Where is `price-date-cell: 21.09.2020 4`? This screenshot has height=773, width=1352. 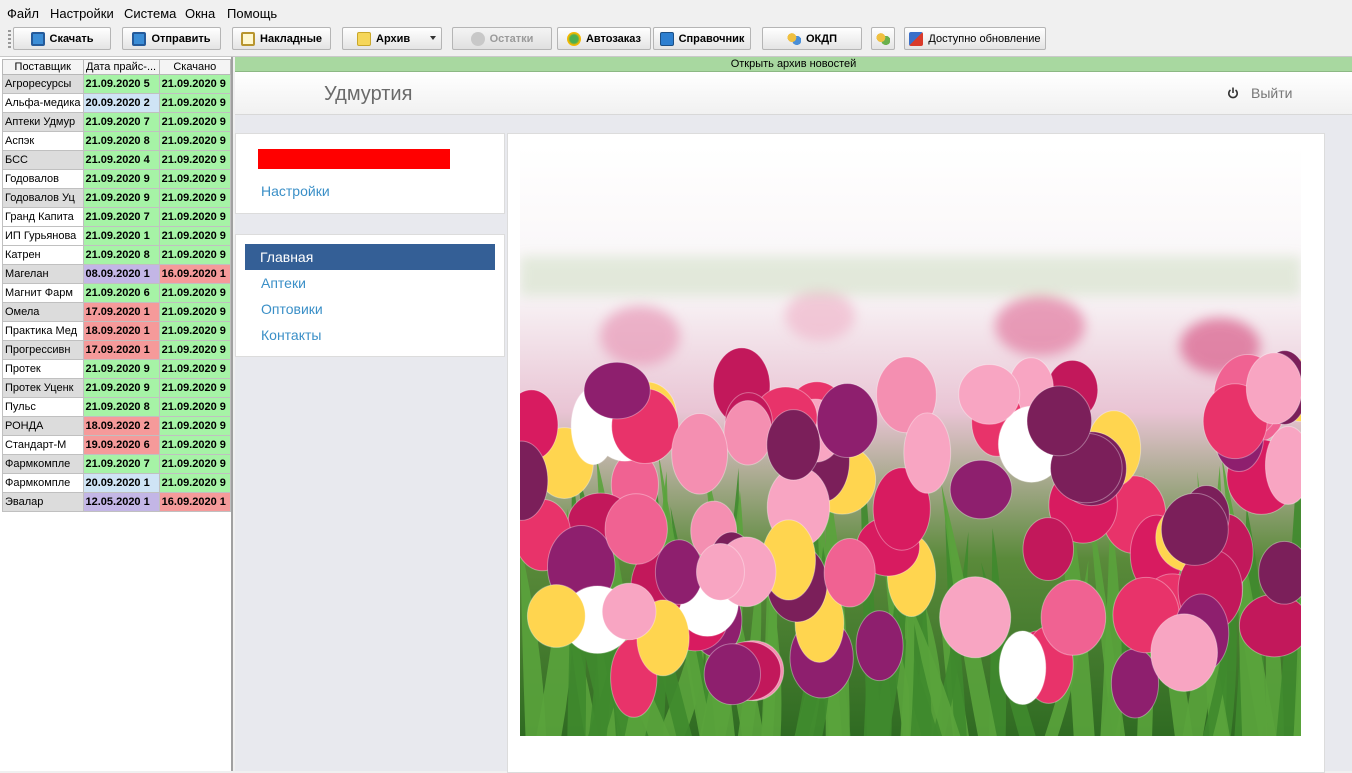 price-date-cell: 21.09.2020 4 is located at coordinates (121, 160).